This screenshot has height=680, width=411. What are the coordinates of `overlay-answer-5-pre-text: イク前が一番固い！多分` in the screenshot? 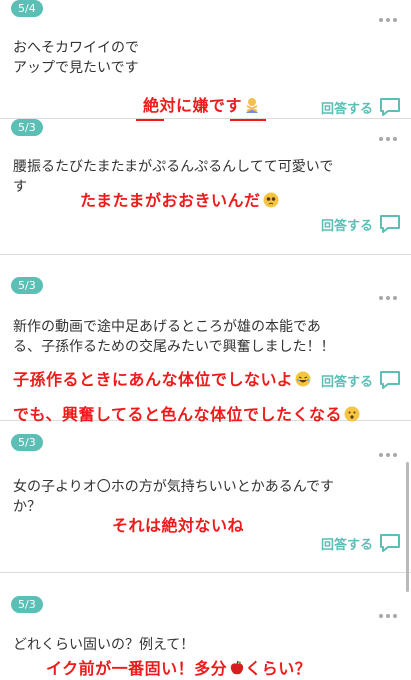 It's located at (137, 668).